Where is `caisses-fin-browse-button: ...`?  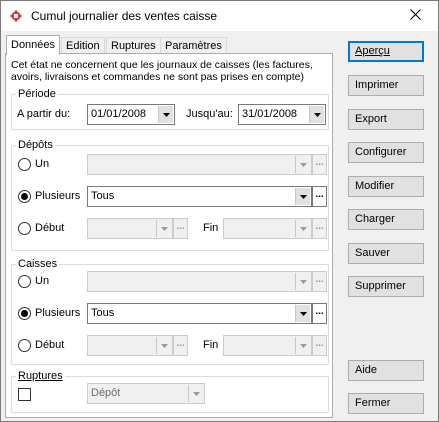 caisses-fin-browse-button: ... is located at coordinates (319, 345).